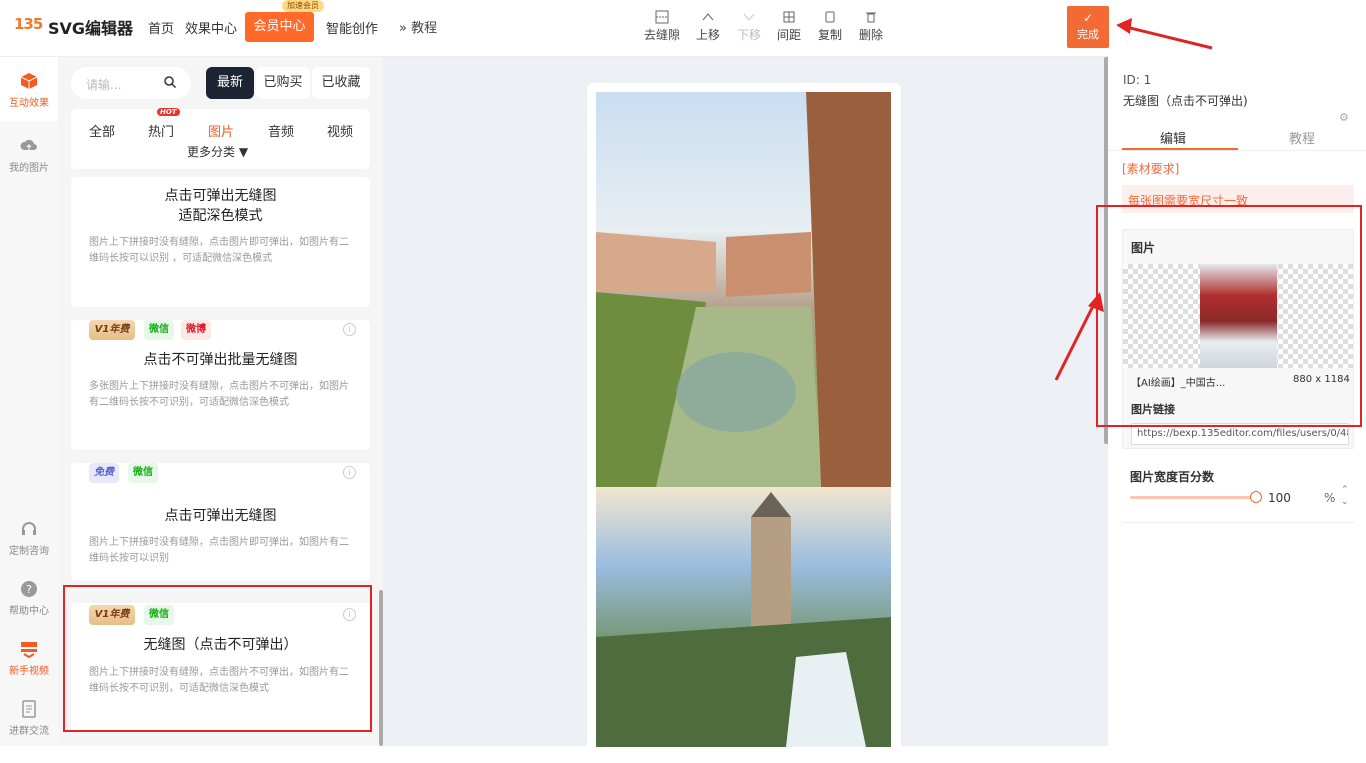 This screenshot has width=1366, height=763. I want to click on tab-favorites: 已收藏, so click(341, 83).